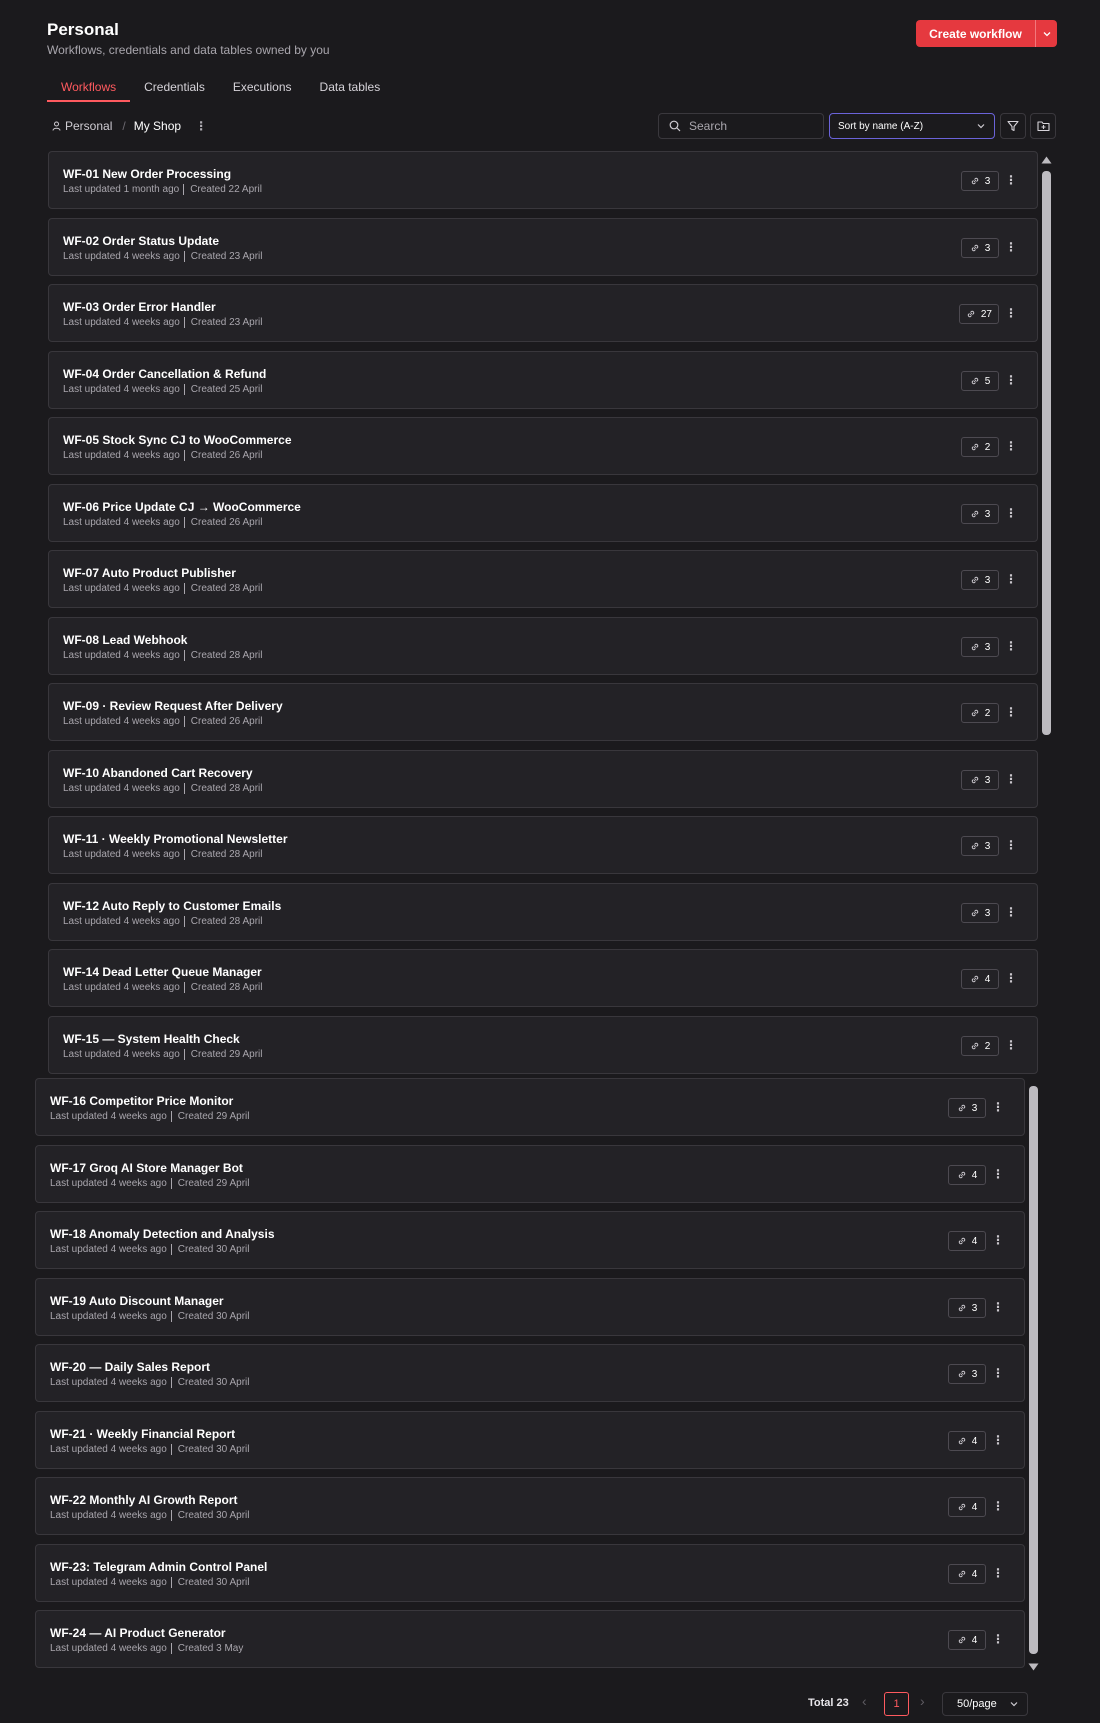 This screenshot has height=1723, width=1100. What do you see at coordinates (1033, 1666) in the screenshot?
I see `scroll-down-arrow` at bounding box center [1033, 1666].